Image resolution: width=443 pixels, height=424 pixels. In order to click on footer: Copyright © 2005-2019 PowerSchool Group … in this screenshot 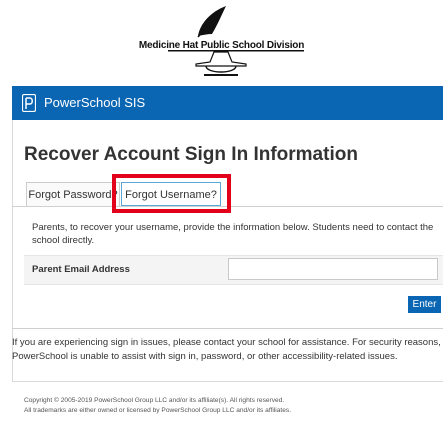, I will do `click(157, 406)`.